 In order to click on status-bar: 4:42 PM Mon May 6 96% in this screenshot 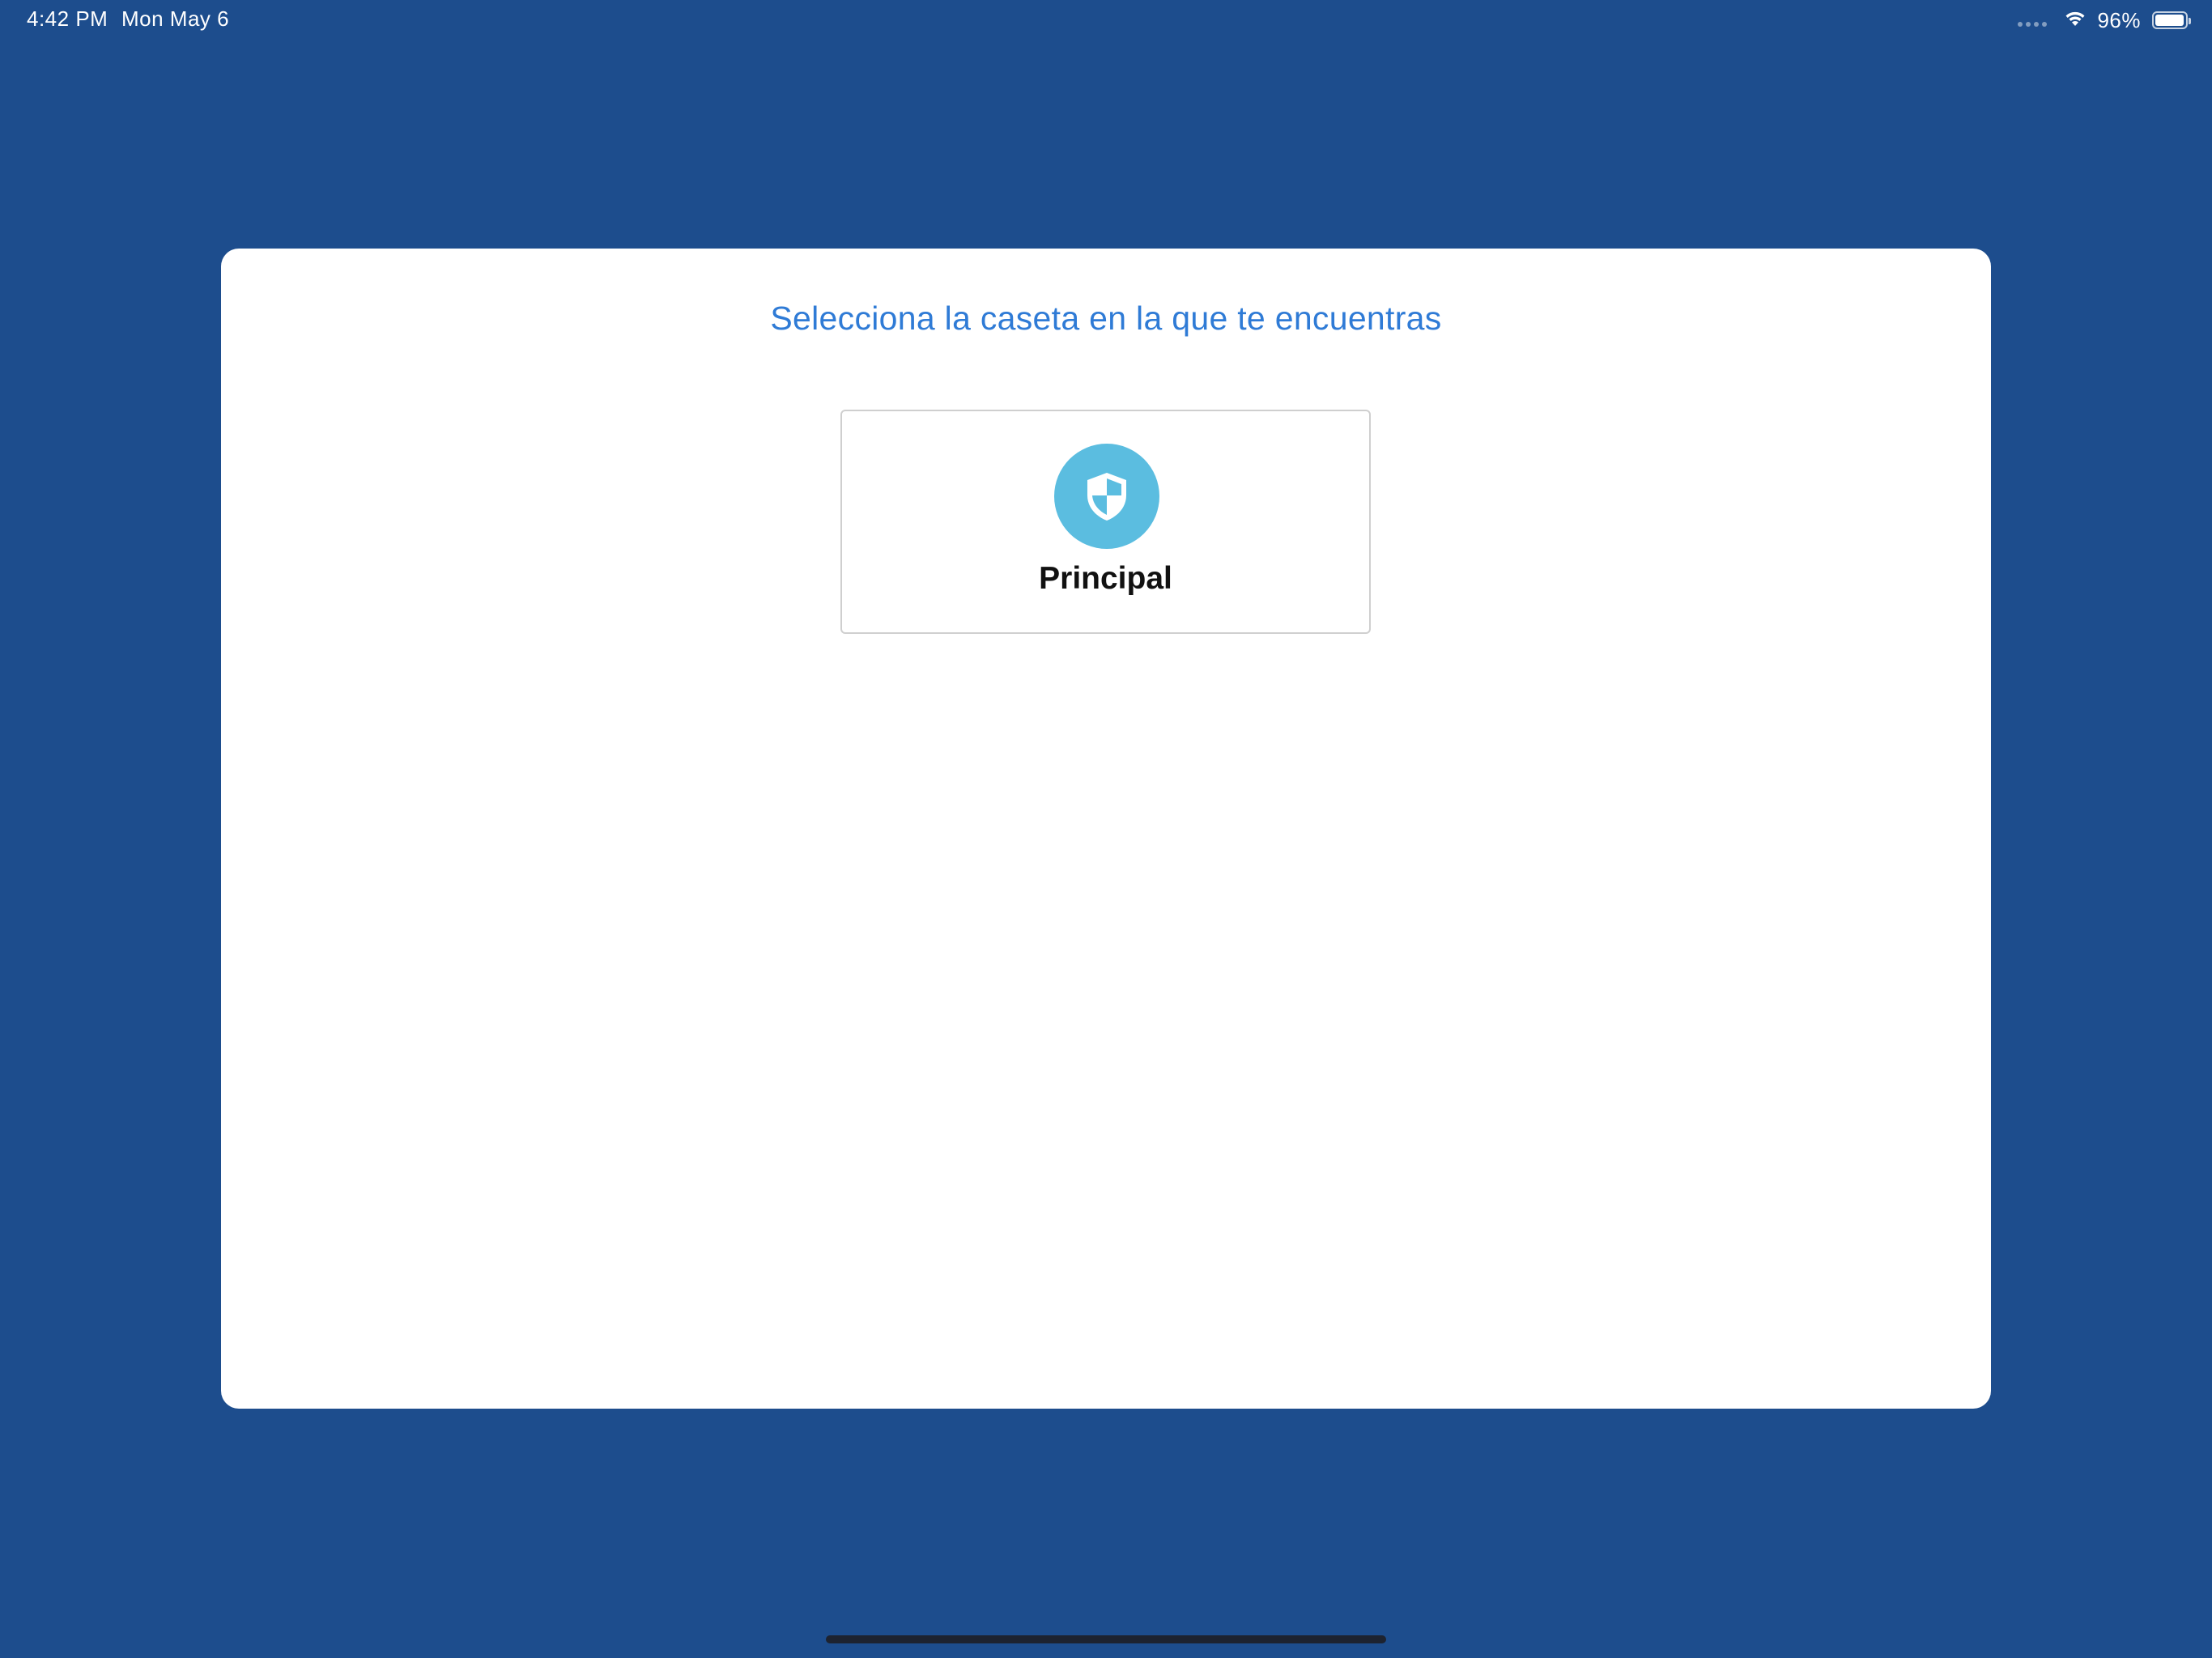, I will do `click(1106, 19)`.